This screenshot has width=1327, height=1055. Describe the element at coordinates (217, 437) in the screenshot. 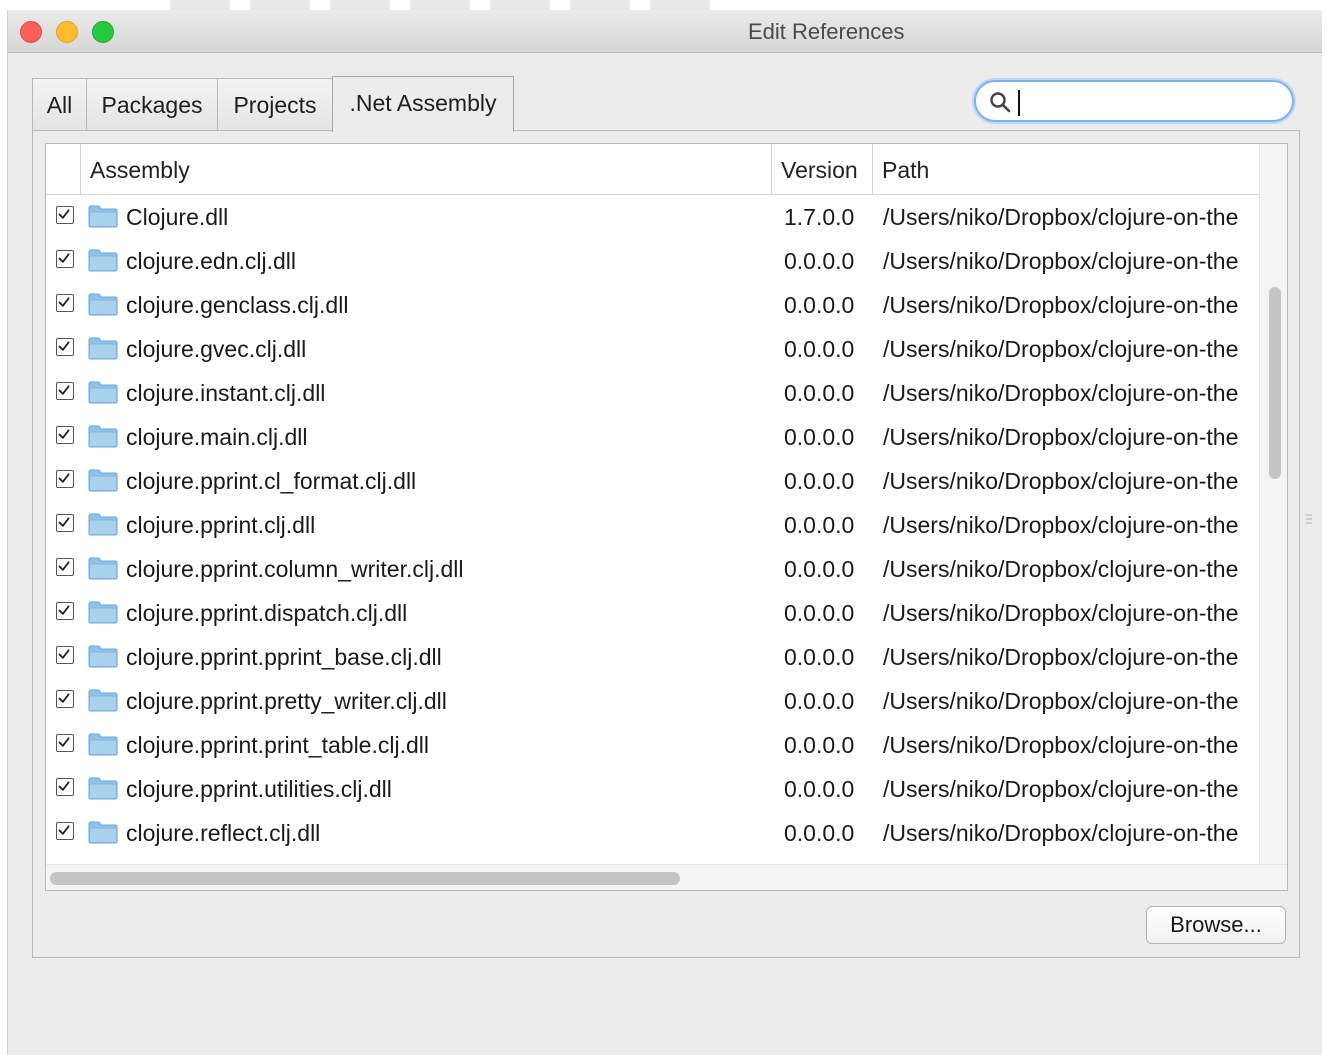

I see `assembly-name: clojure.main.clj.dll` at that location.